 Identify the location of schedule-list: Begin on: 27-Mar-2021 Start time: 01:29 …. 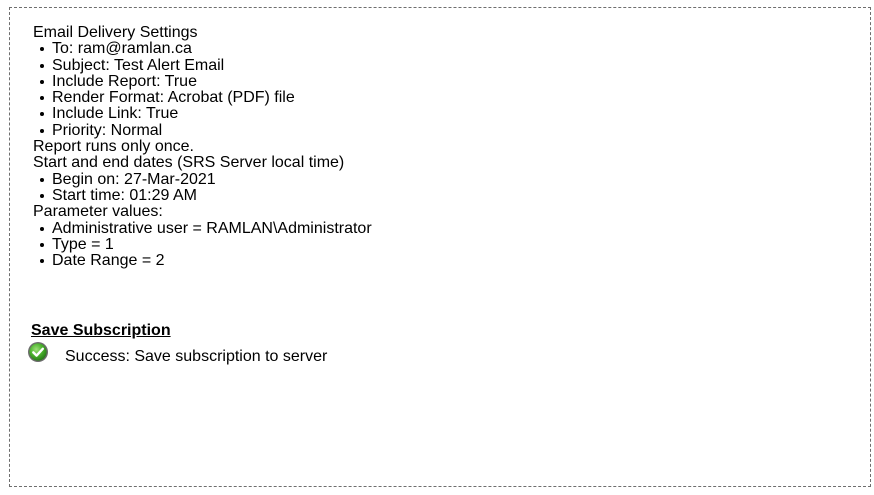
(443, 188).